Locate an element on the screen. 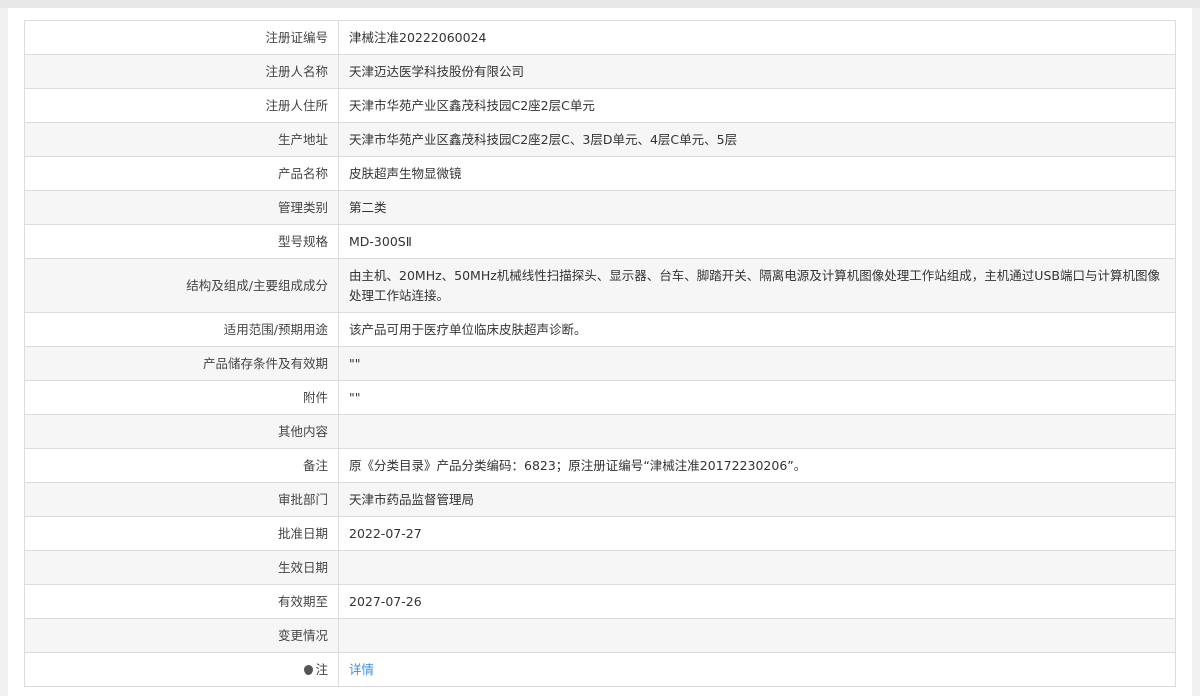 This screenshot has width=1200, height=696. table-row: 附件 "" is located at coordinates (600, 397).